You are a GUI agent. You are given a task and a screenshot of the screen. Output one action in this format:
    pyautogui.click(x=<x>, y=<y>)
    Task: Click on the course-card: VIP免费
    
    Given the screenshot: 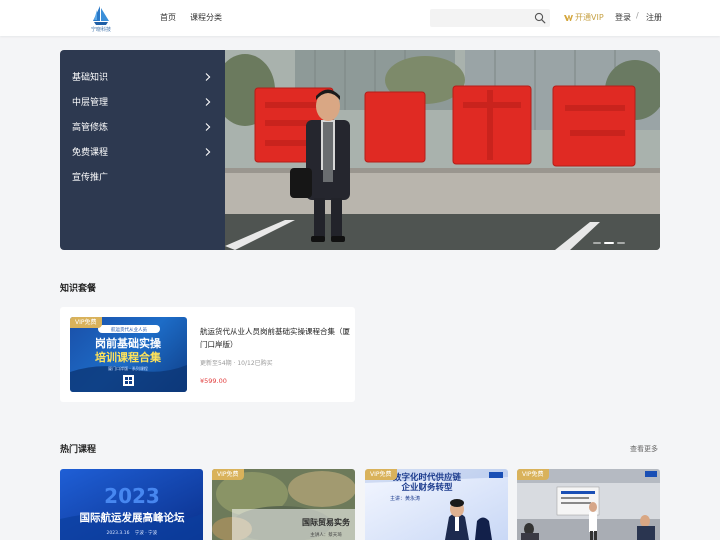 What is the action you would take?
    pyautogui.click(x=588, y=504)
    